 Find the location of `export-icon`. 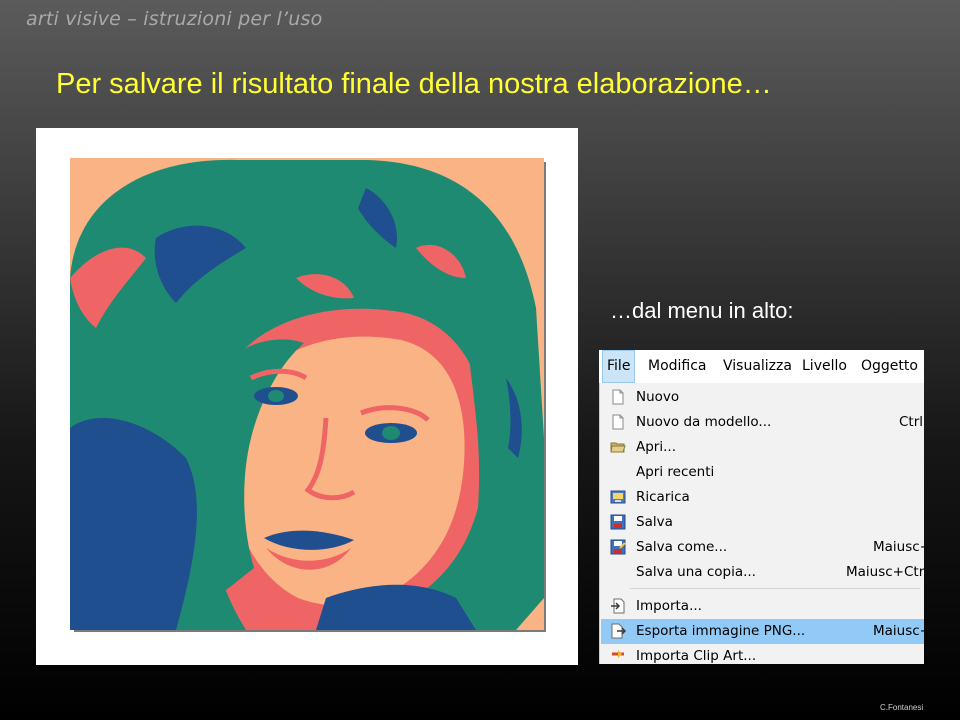

export-icon is located at coordinates (618, 631).